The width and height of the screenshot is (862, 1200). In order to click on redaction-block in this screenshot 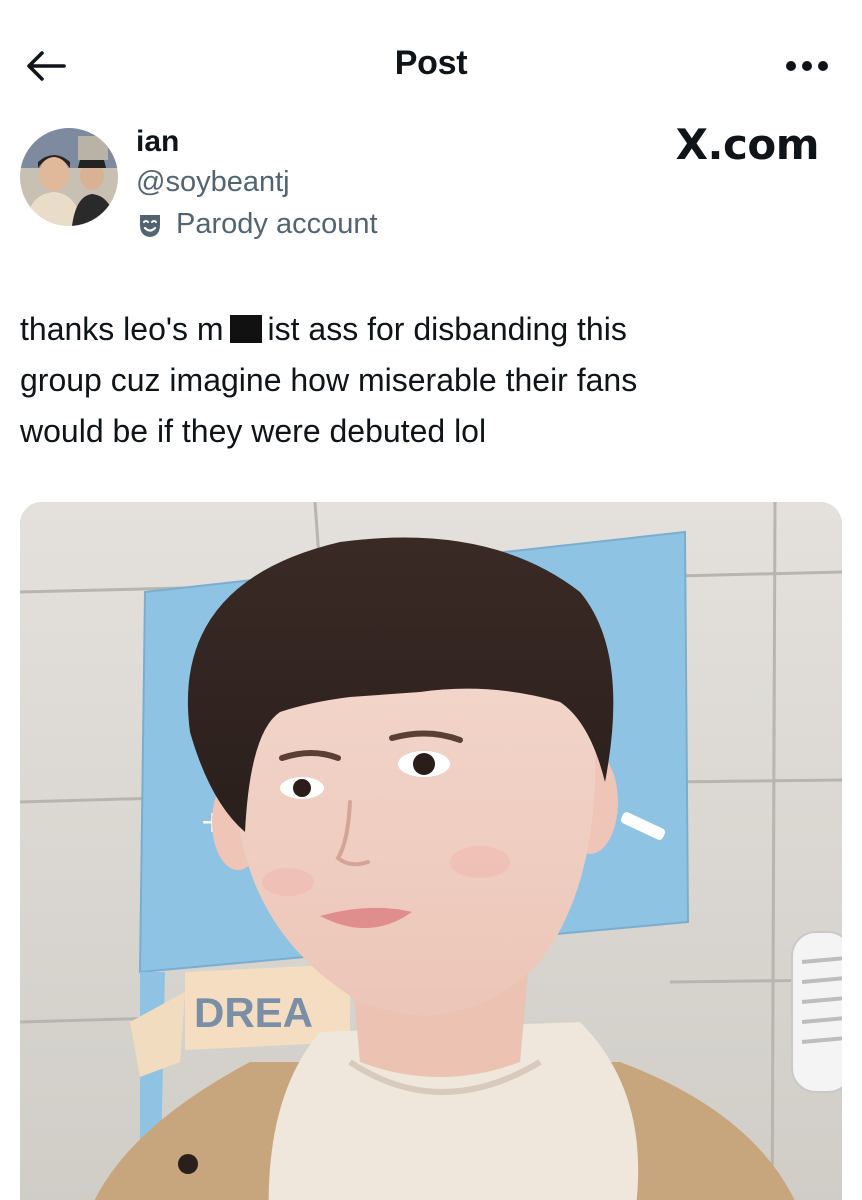, I will do `click(245, 329)`.